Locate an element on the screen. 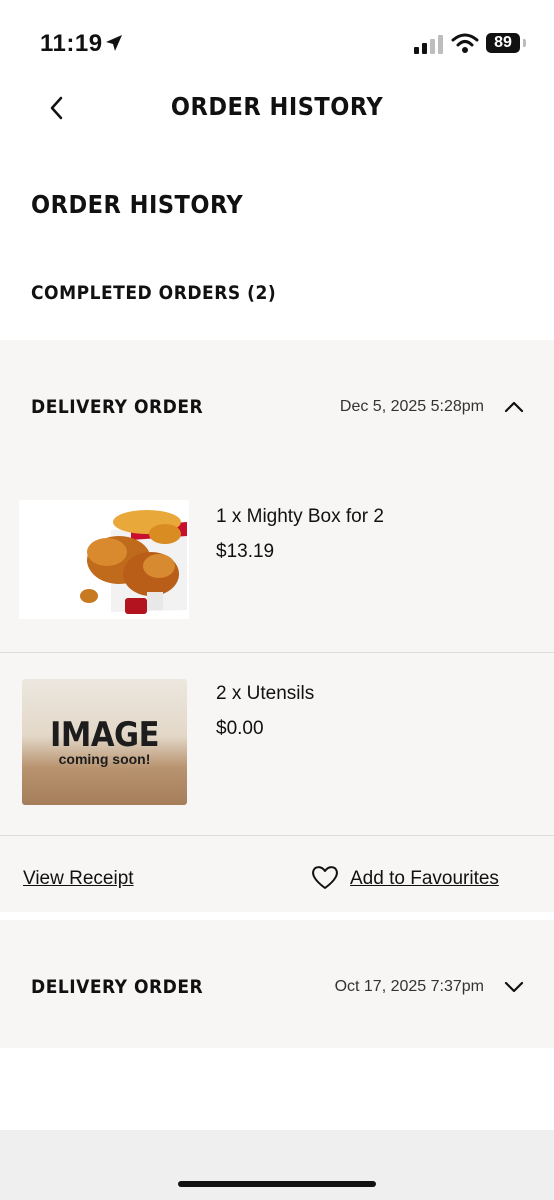 This screenshot has width=554, height=1200. bottom-bar is located at coordinates (277, 1165).